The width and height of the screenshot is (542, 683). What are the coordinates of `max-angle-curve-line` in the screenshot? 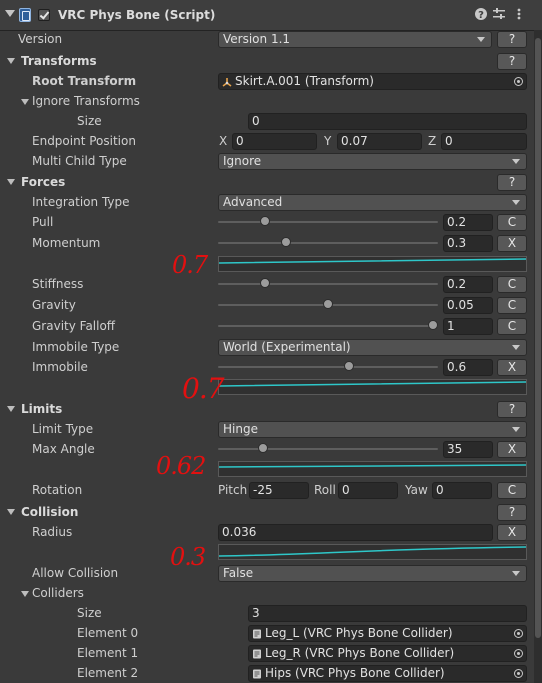 It's located at (372, 466).